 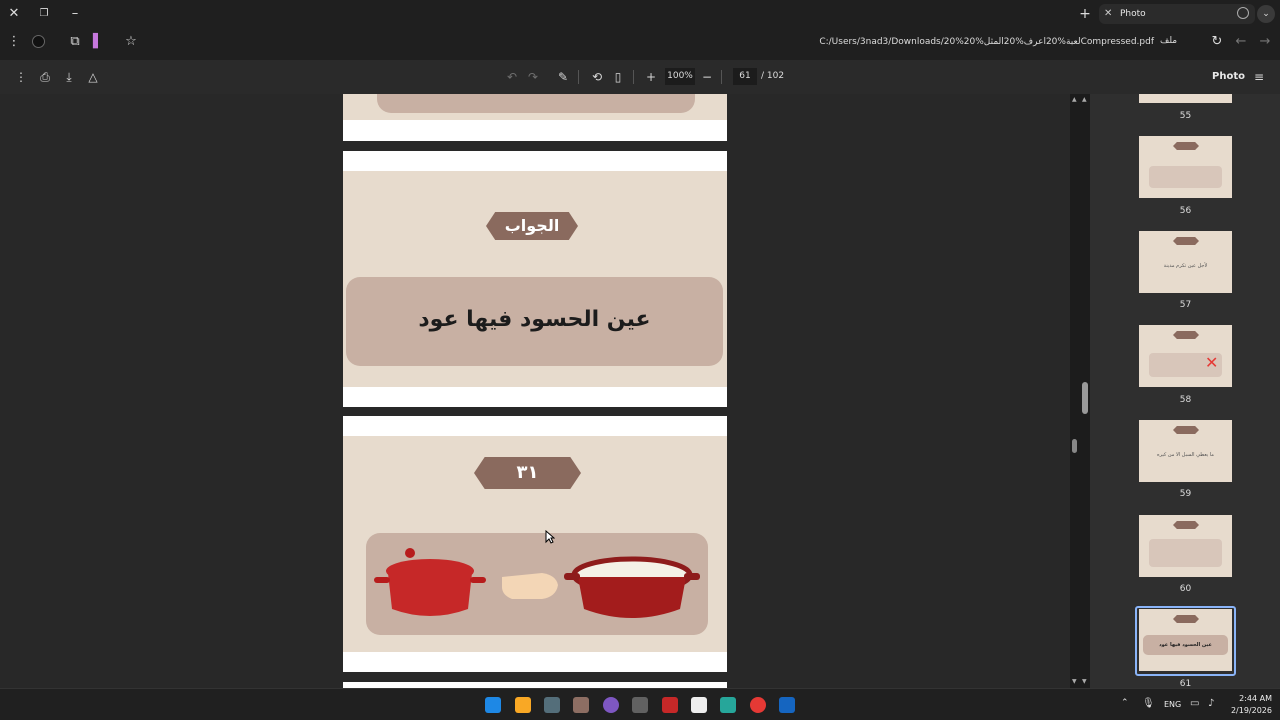 What do you see at coordinates (563, 77) in the screenshot?
I see `annotate-icon: ✎` at bounding box center [563, 77].